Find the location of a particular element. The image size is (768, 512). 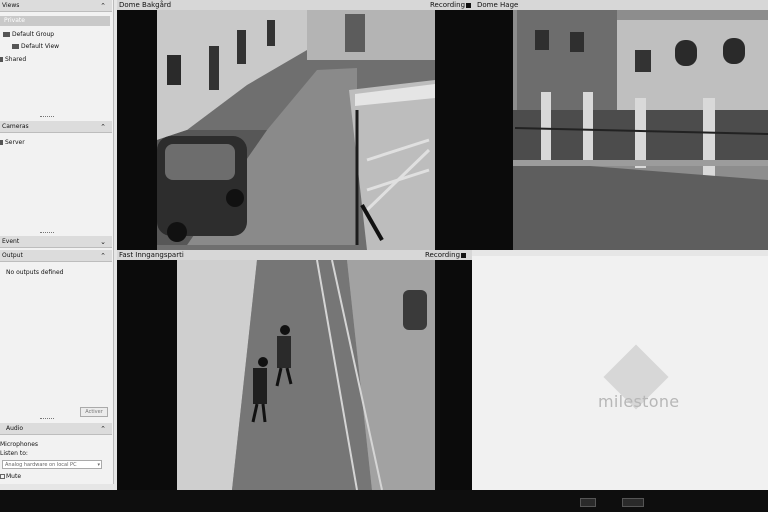

view-icon is located at coordinates (15, 46).